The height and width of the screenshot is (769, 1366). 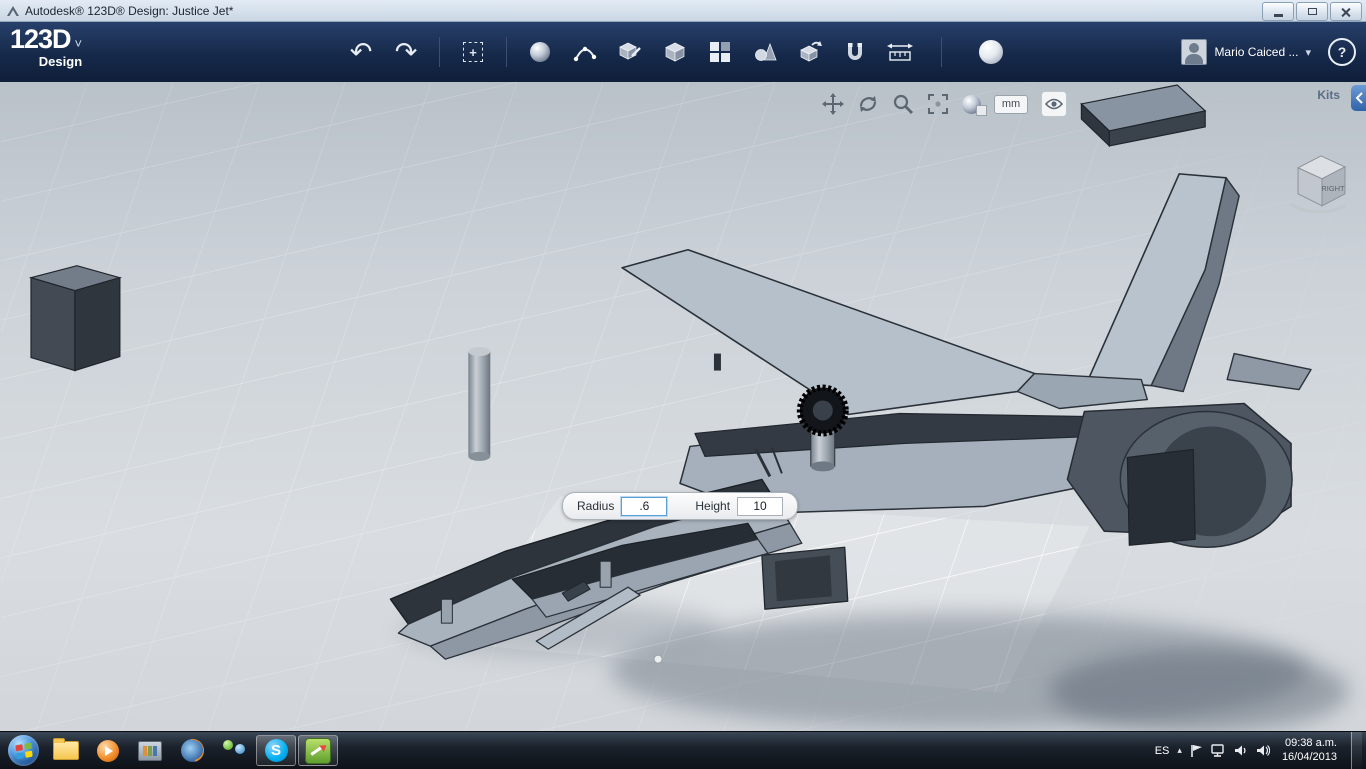 I want to click on grouping-button, so click(x=765, y=52).